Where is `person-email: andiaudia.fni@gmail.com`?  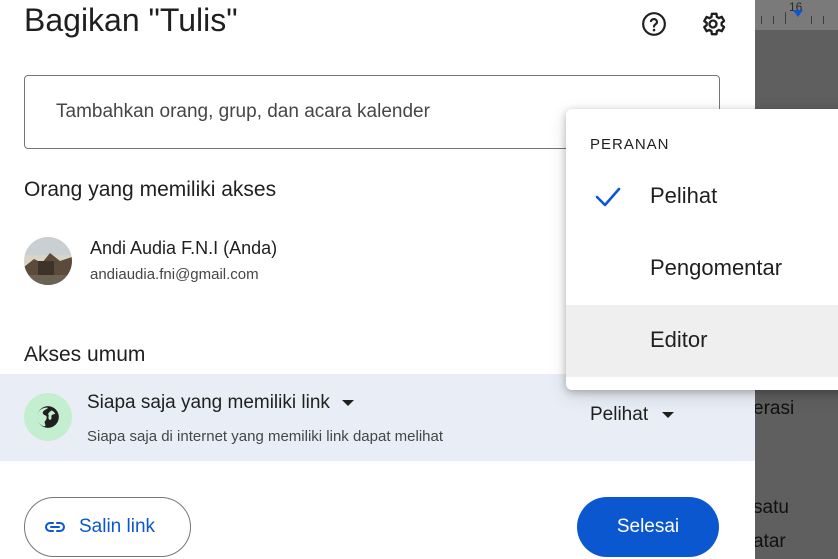
person-email: andiaudia.fni@gmail.com is located at coordinates (174, 274).